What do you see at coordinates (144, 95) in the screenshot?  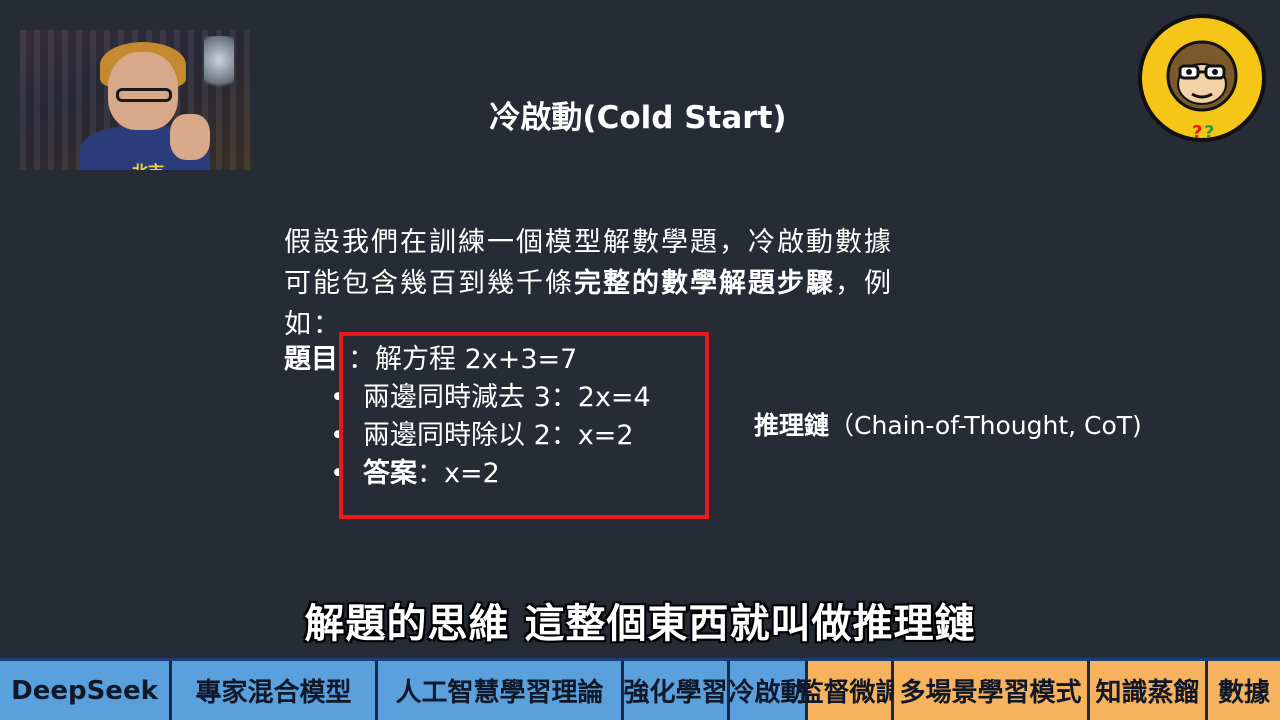 I see `presenter-glasses` at bounding box center [144, 95].